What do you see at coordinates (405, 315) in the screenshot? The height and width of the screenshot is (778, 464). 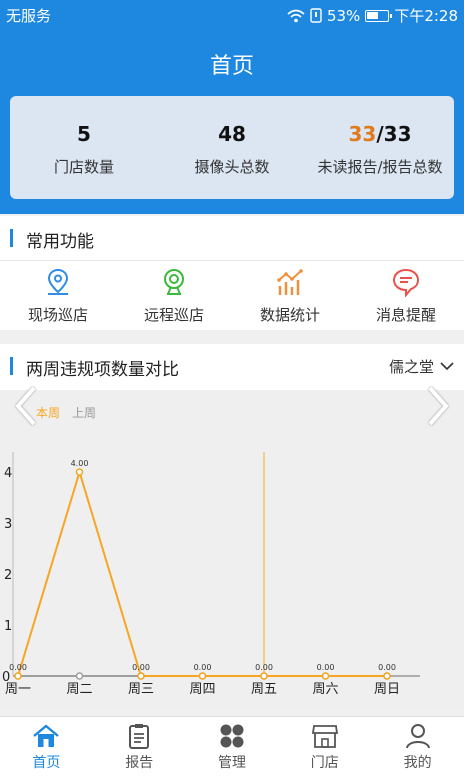 I see `feature-label: 消息提醒` at bounding box center [405, 315].